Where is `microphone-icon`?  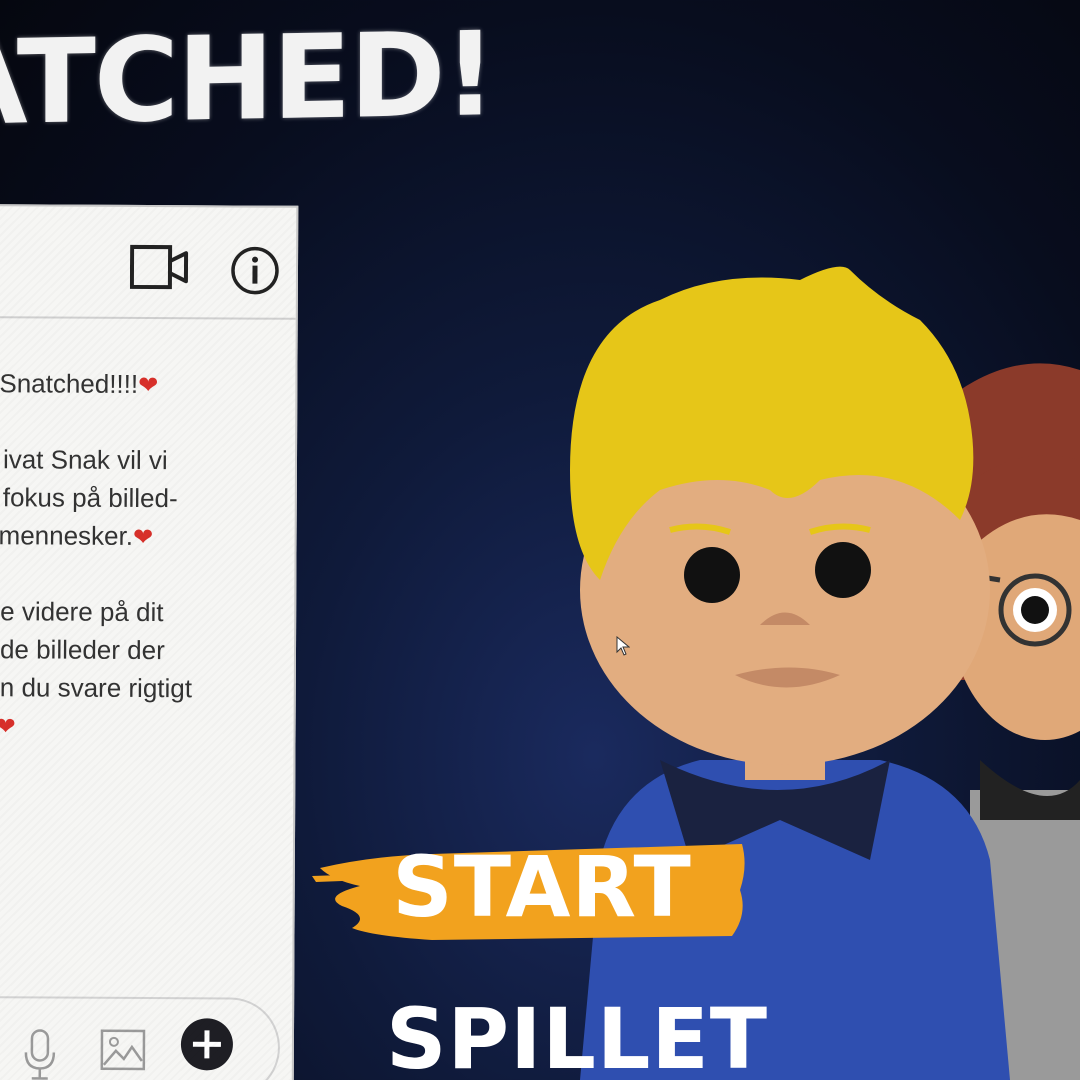
microphone-icon is located at coordinates (40, 1053).